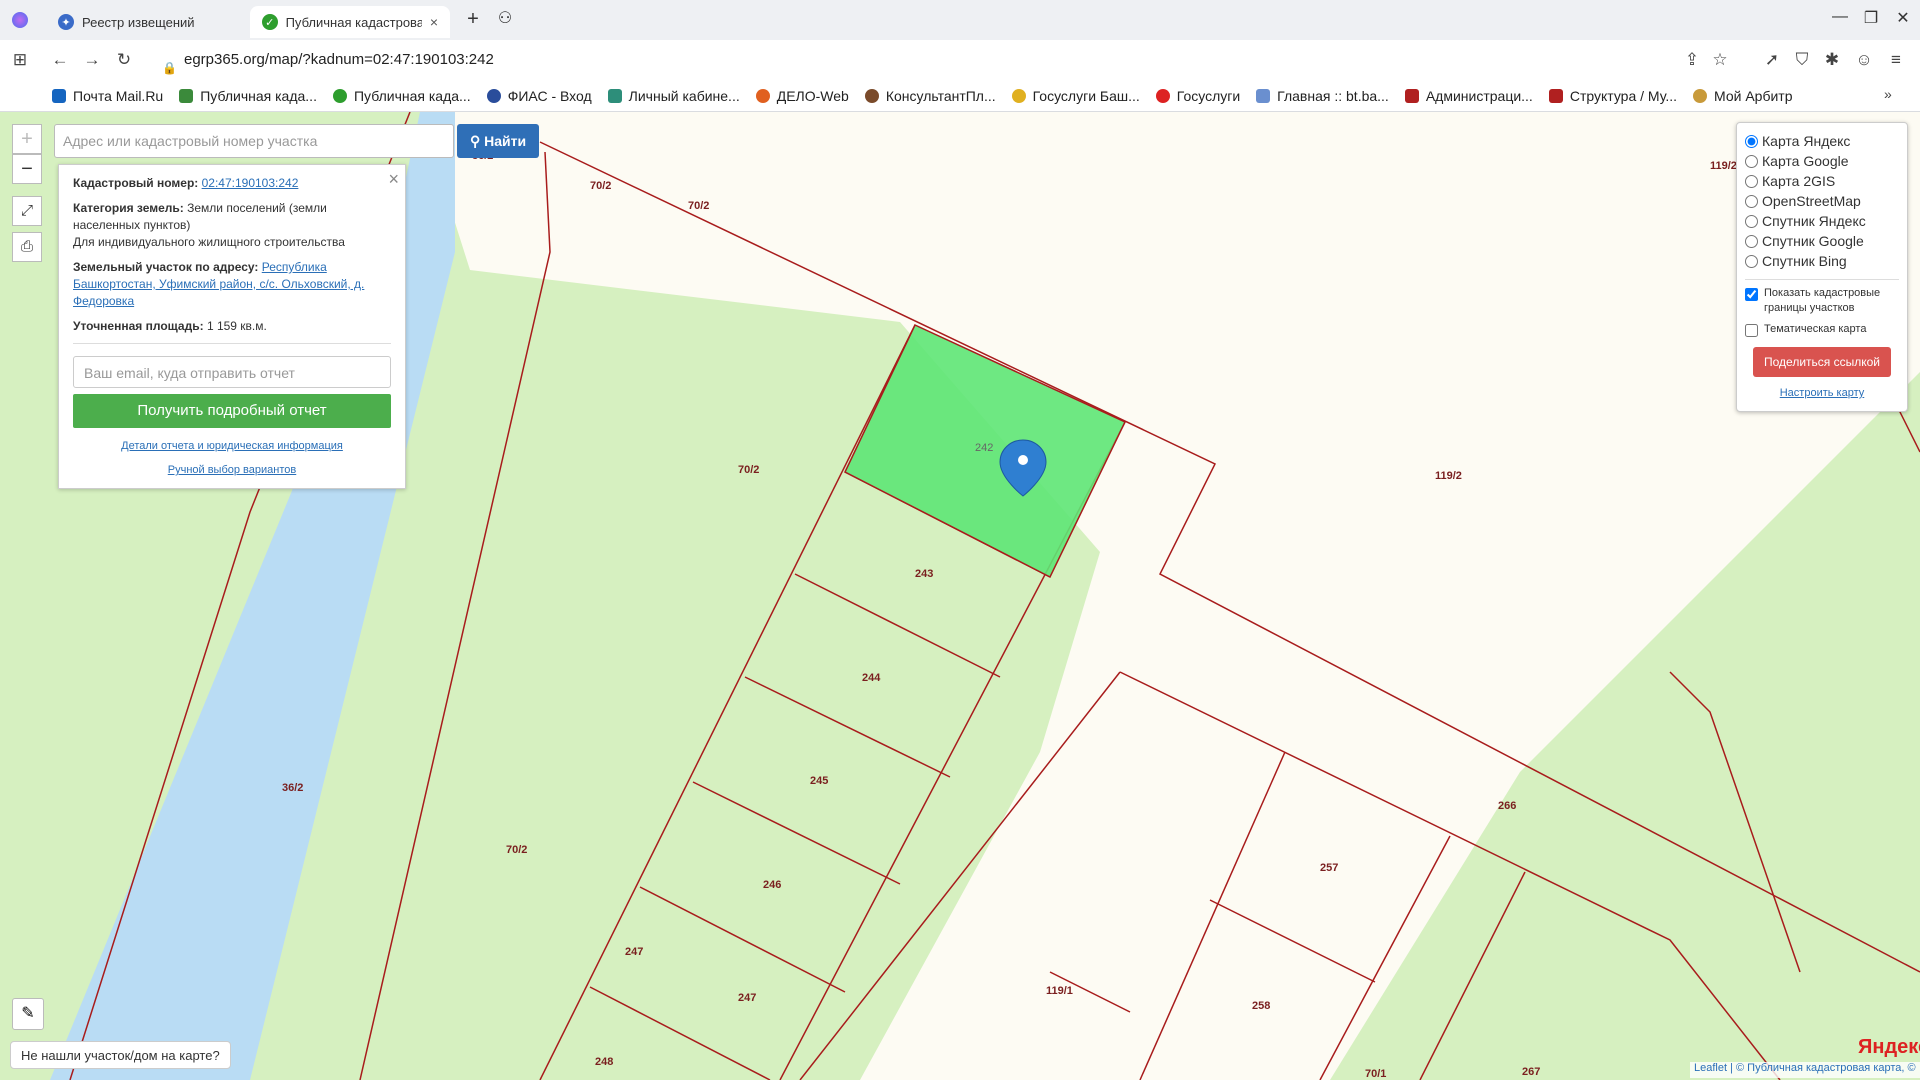 The height and width of the screenshot is (1080, 1920). Describe the element at coordinates (92, 60) in the screenshot. I see `forward-button: →` at that location.